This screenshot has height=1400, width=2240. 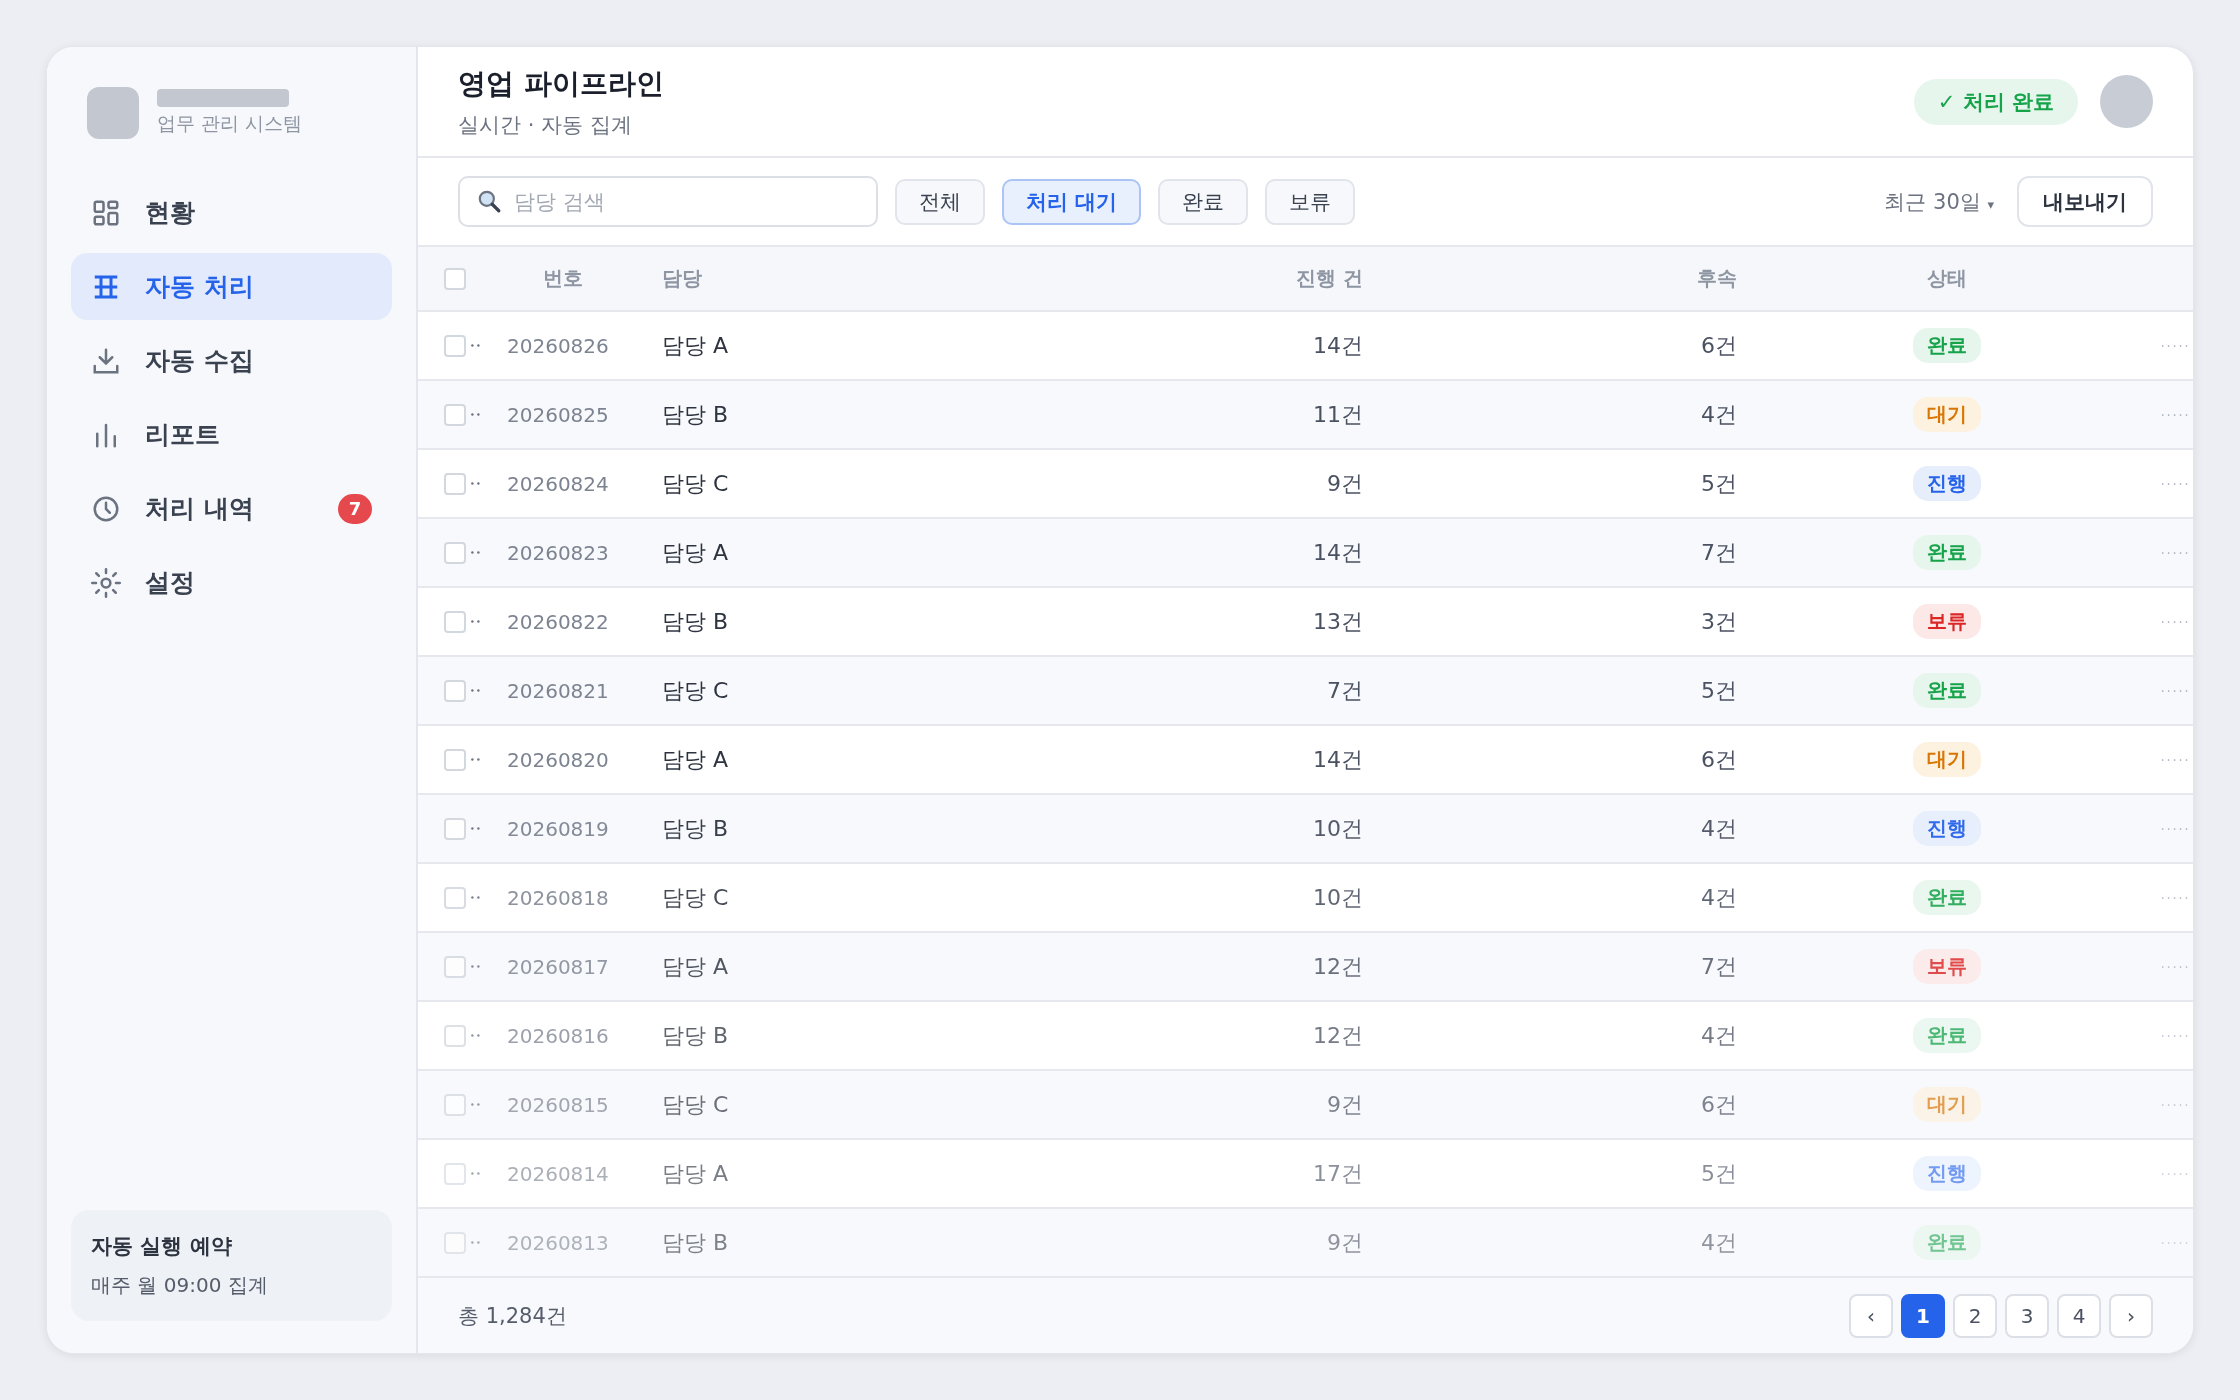 I want to click on next-page-button: ›, so click(x=2131, y=1316).